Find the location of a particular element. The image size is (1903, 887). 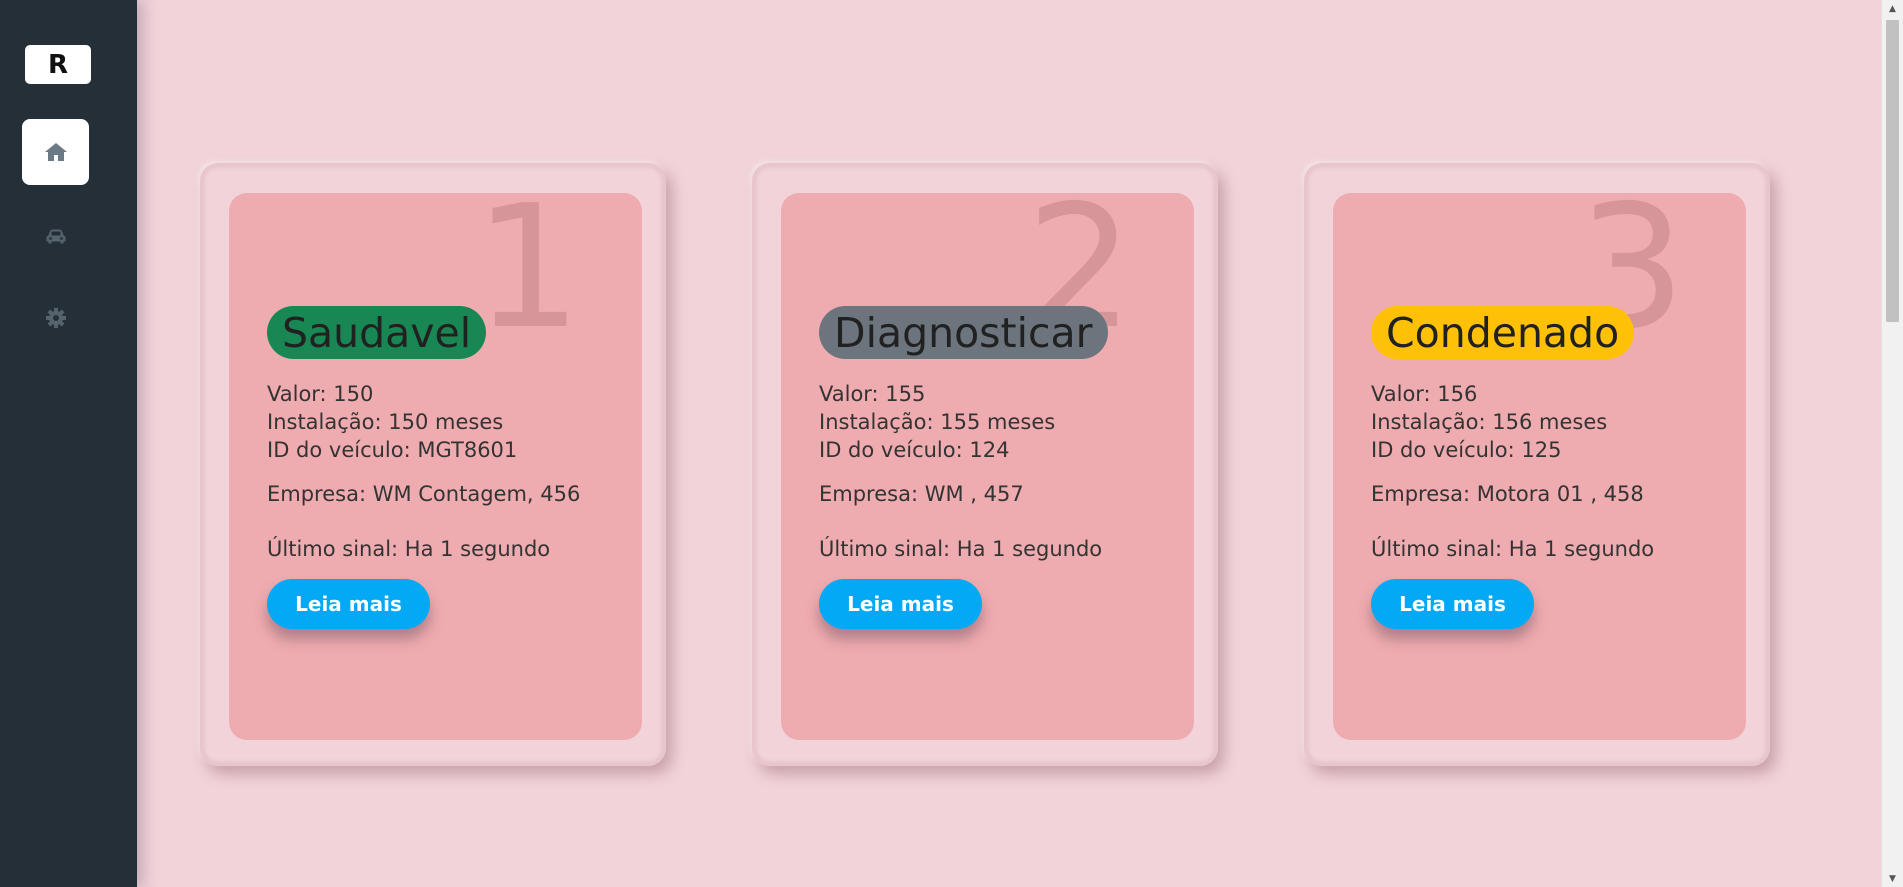

card-vehicle-id: ID do veículo: 124 is located at coordinates (914, 450).